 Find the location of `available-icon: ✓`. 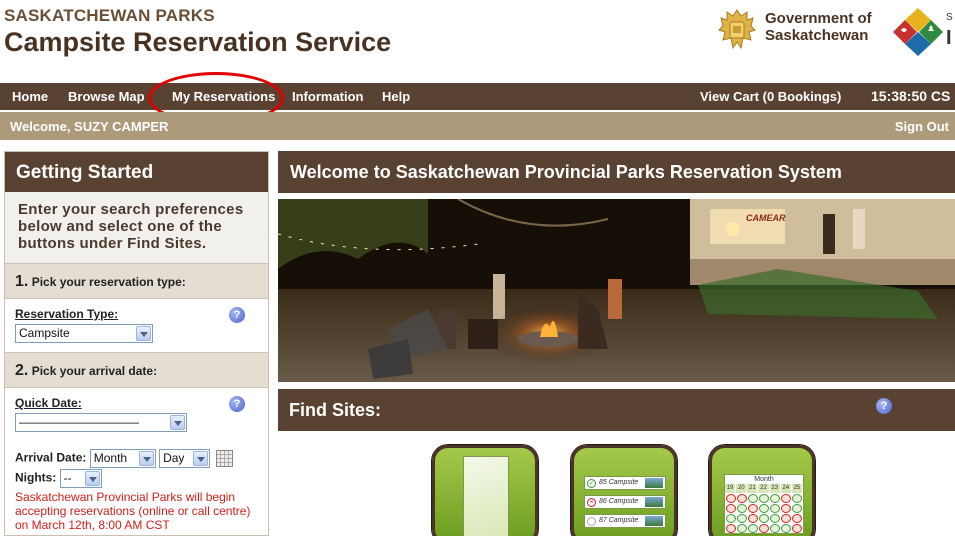

available-icon: ✓ is located at coordinates (591, 483).